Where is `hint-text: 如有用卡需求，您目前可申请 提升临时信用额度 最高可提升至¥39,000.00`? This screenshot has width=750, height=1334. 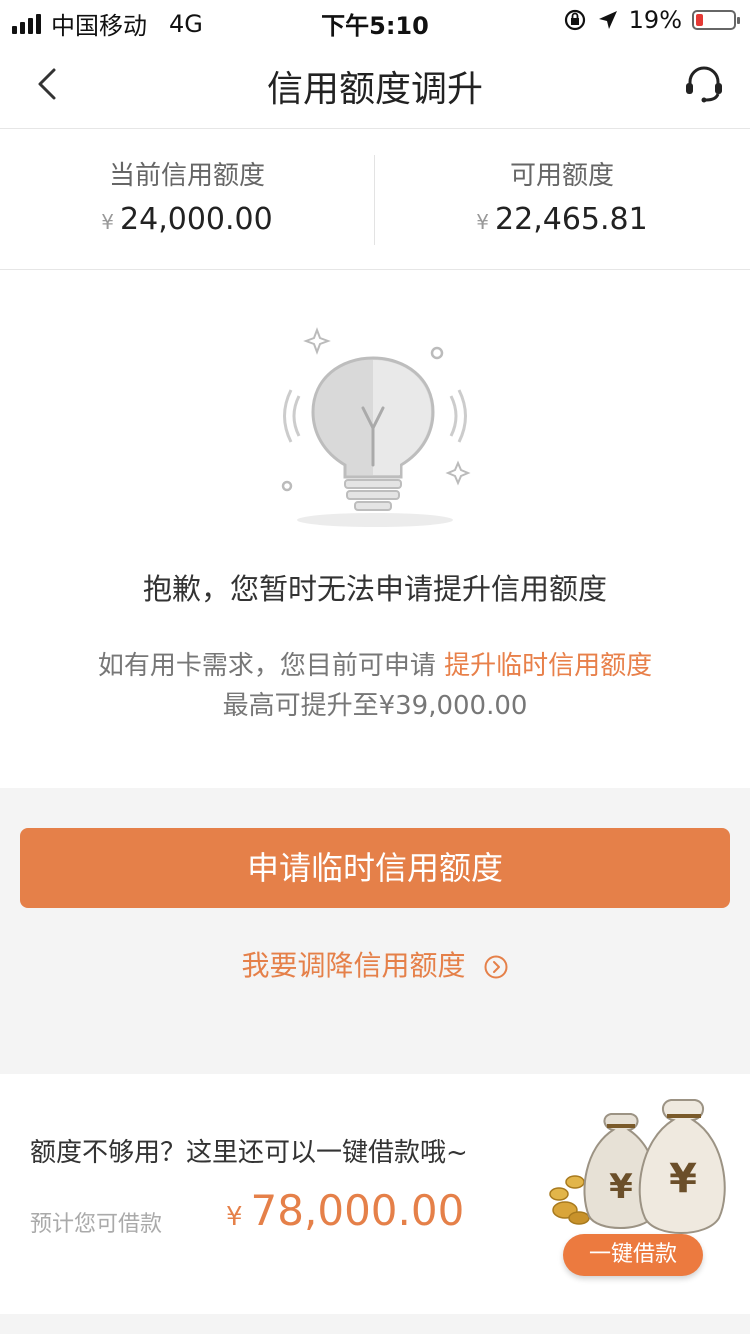
hint-text: 如有用卡需求，您目前可申请 提升临时信用额度 最高可提升至¥39,000.00 is located at coordinates (375, 686).